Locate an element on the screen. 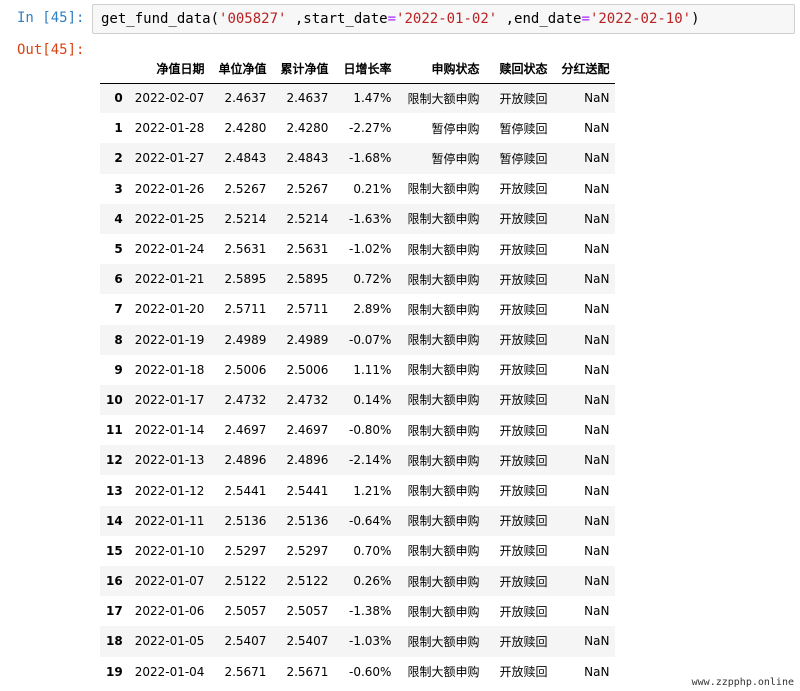  unit-nav: 2.5441 is located at coordinates (245, 490).